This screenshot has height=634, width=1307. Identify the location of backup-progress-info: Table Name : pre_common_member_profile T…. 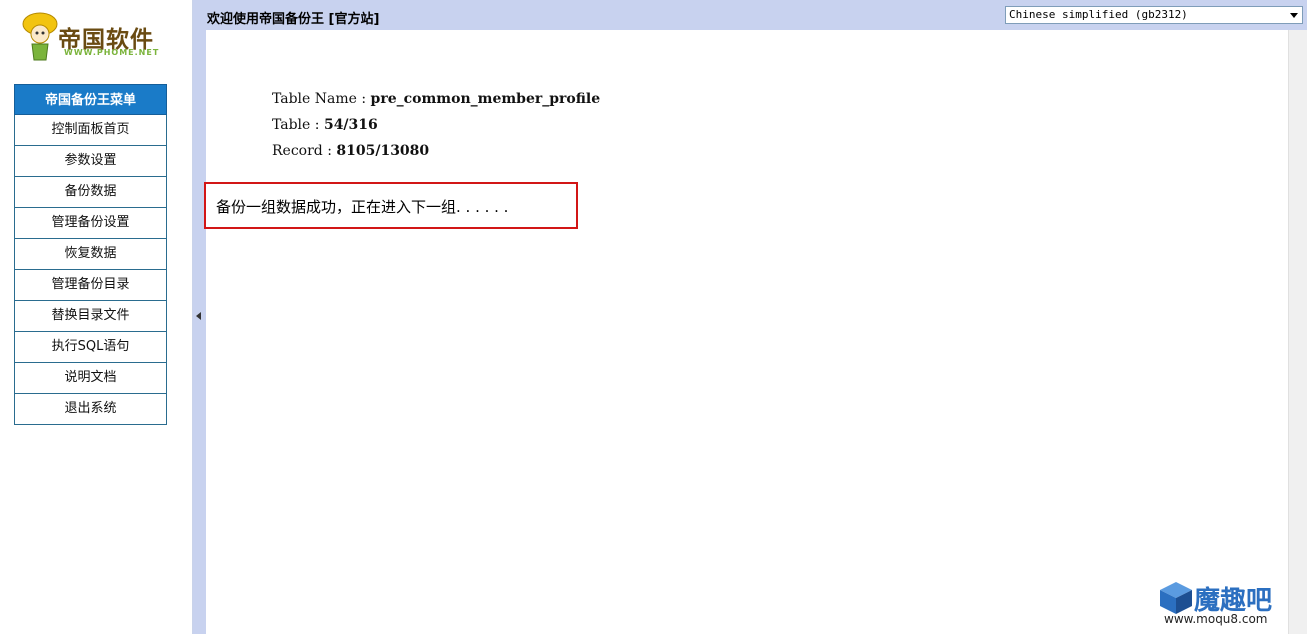
(436, 125).